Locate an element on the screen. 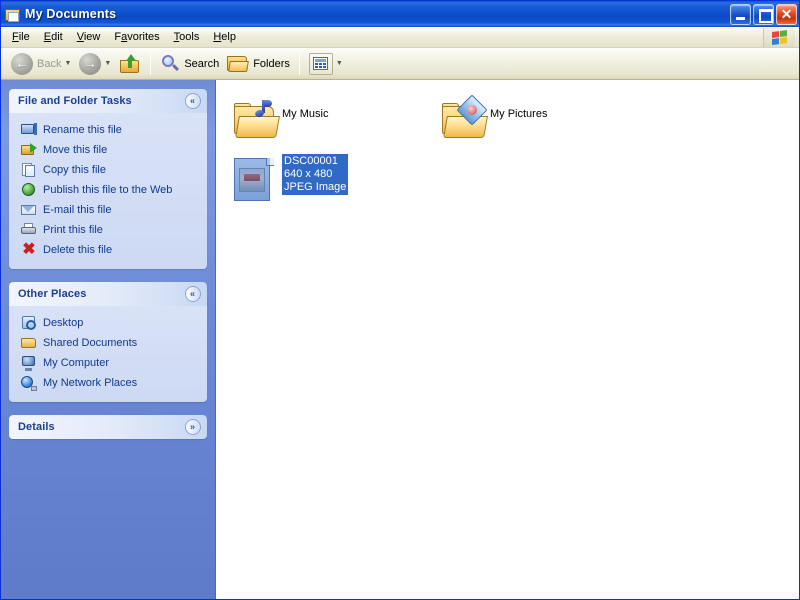 The image size is (800, 600). close-icon: ✕ is located at coordinates (786, 13).